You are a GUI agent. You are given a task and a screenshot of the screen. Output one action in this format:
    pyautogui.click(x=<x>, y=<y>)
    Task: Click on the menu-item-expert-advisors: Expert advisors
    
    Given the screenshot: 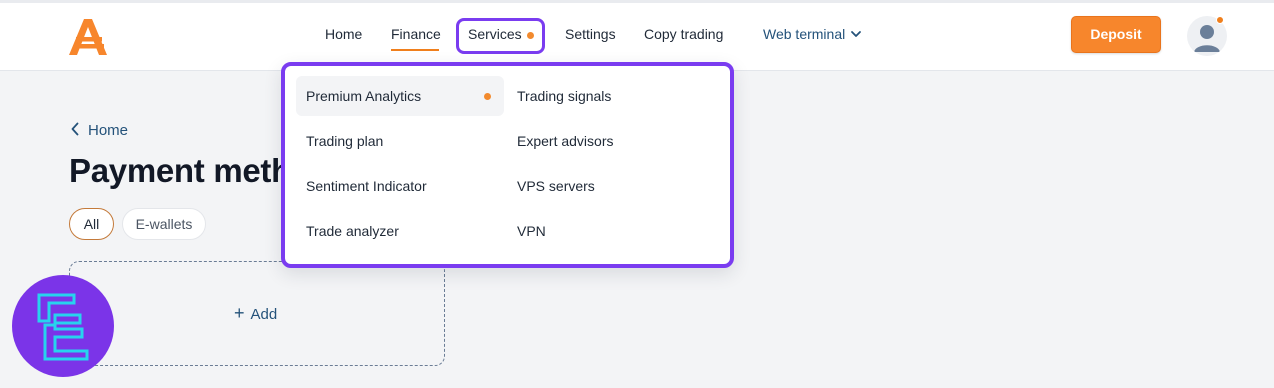 What is the action you would take?
    pyautogui.click(x=612, y=141)
    